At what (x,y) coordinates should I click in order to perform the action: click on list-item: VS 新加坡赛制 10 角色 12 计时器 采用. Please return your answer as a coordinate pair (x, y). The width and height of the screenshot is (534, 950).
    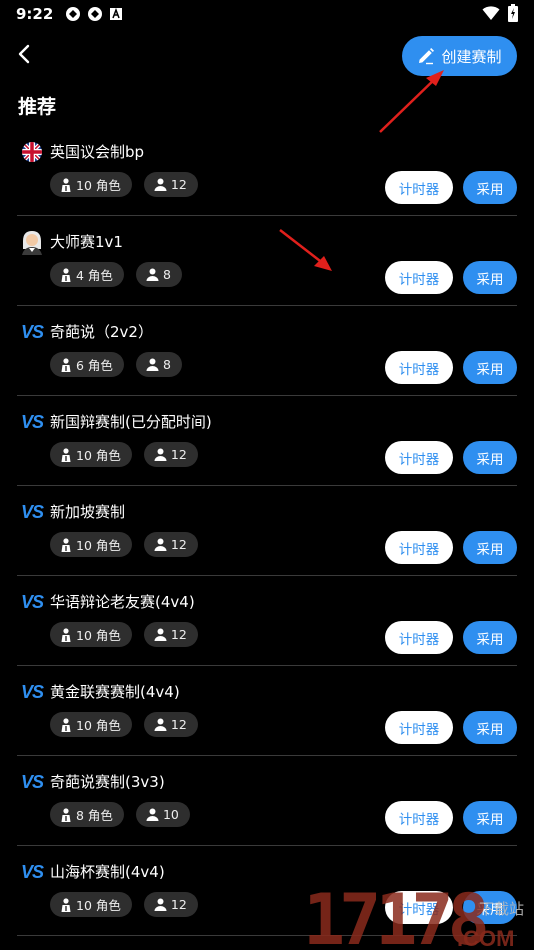
    Looking at the image, I should click on (267, 531).